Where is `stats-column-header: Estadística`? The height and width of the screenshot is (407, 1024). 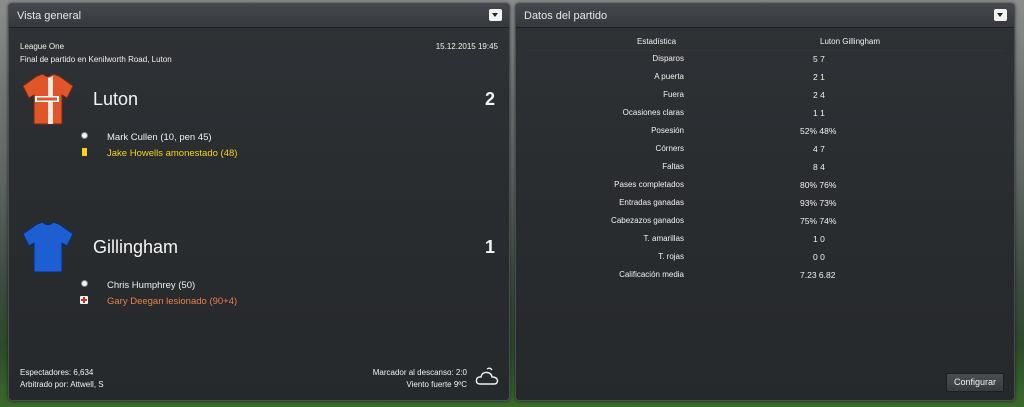
stats-column-header: Estadística is located at coordinates (657, 41).